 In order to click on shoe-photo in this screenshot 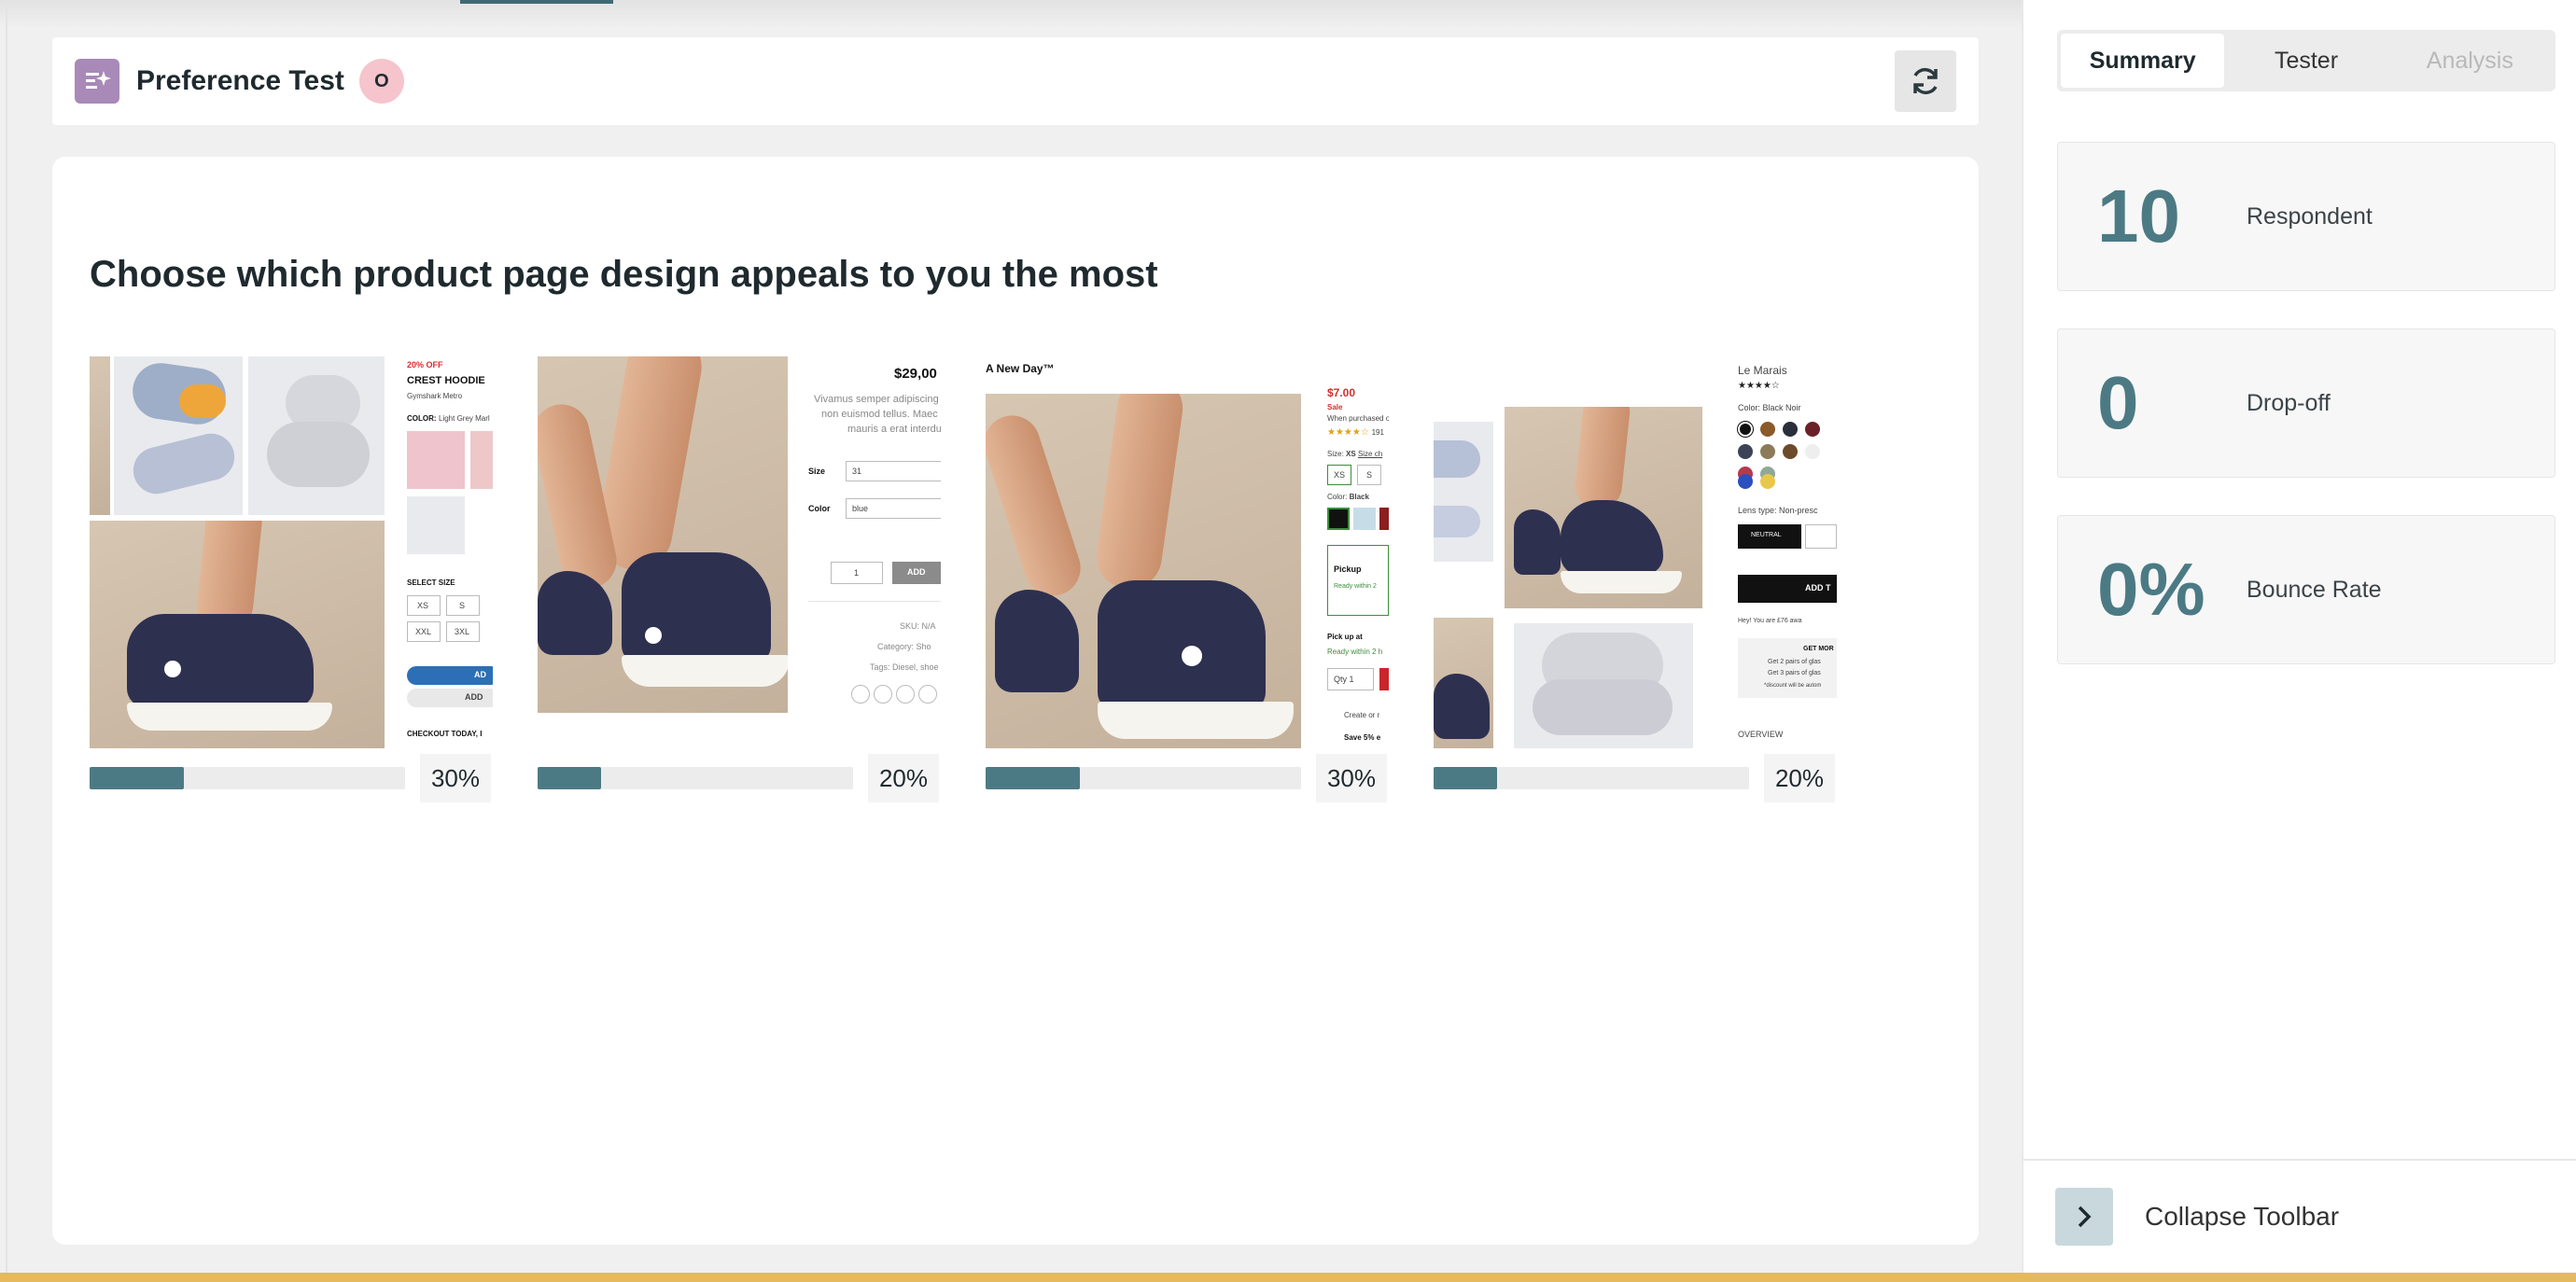, I will do `click(1603, 507)`.